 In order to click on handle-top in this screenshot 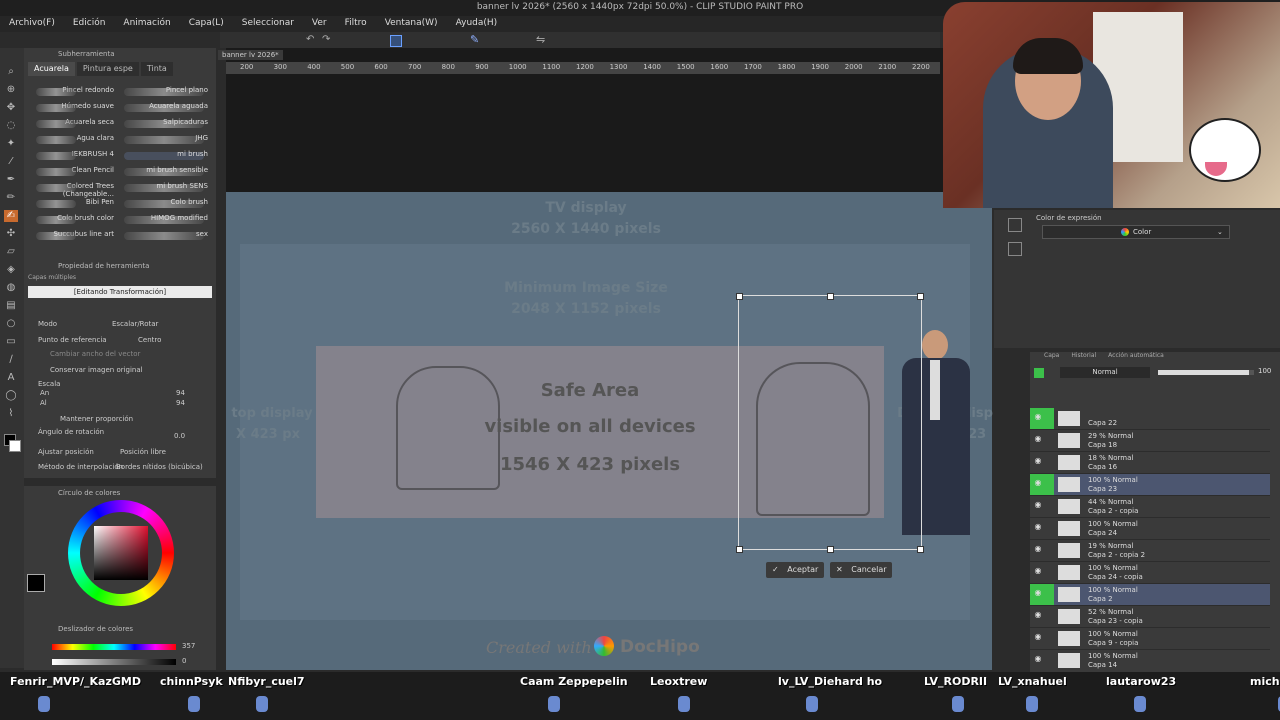, I will do `click(830, 296)`.